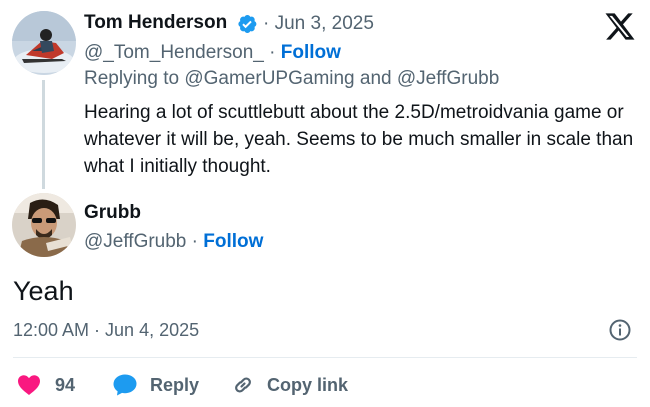  What do you see at coordinates (43, 291) in the screenshot?
I see `main-tweet-text: Yeah` at bounding box center [43, 291].